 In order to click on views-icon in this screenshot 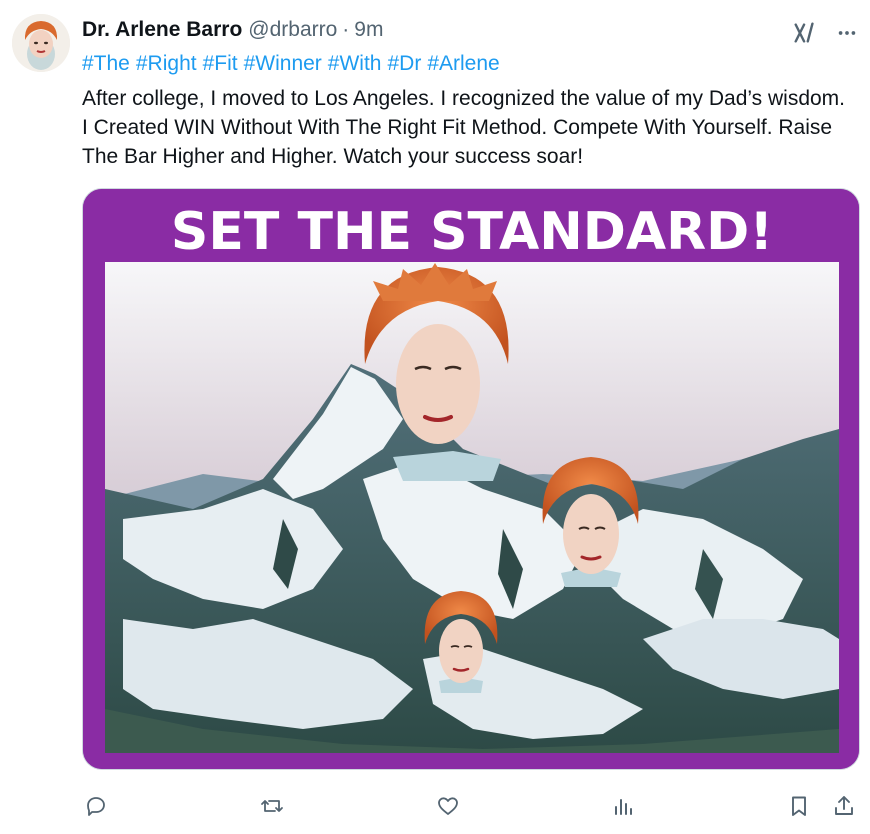, I will do `click(623, 807)`.